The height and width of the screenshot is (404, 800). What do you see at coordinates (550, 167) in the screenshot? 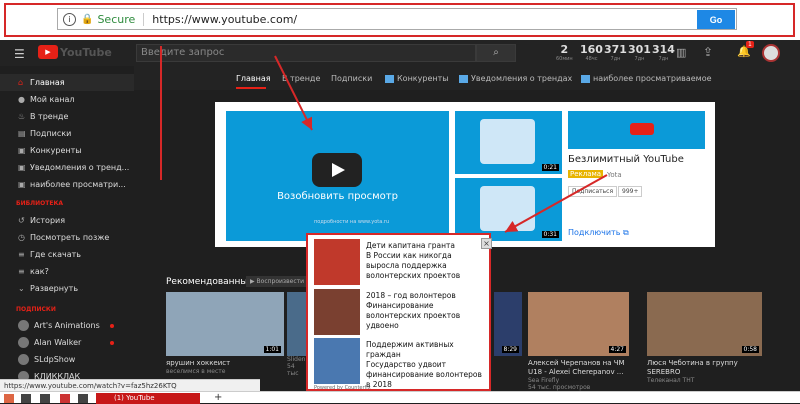
I see `video-duration: 0:21` at bounding box center [550, 167].